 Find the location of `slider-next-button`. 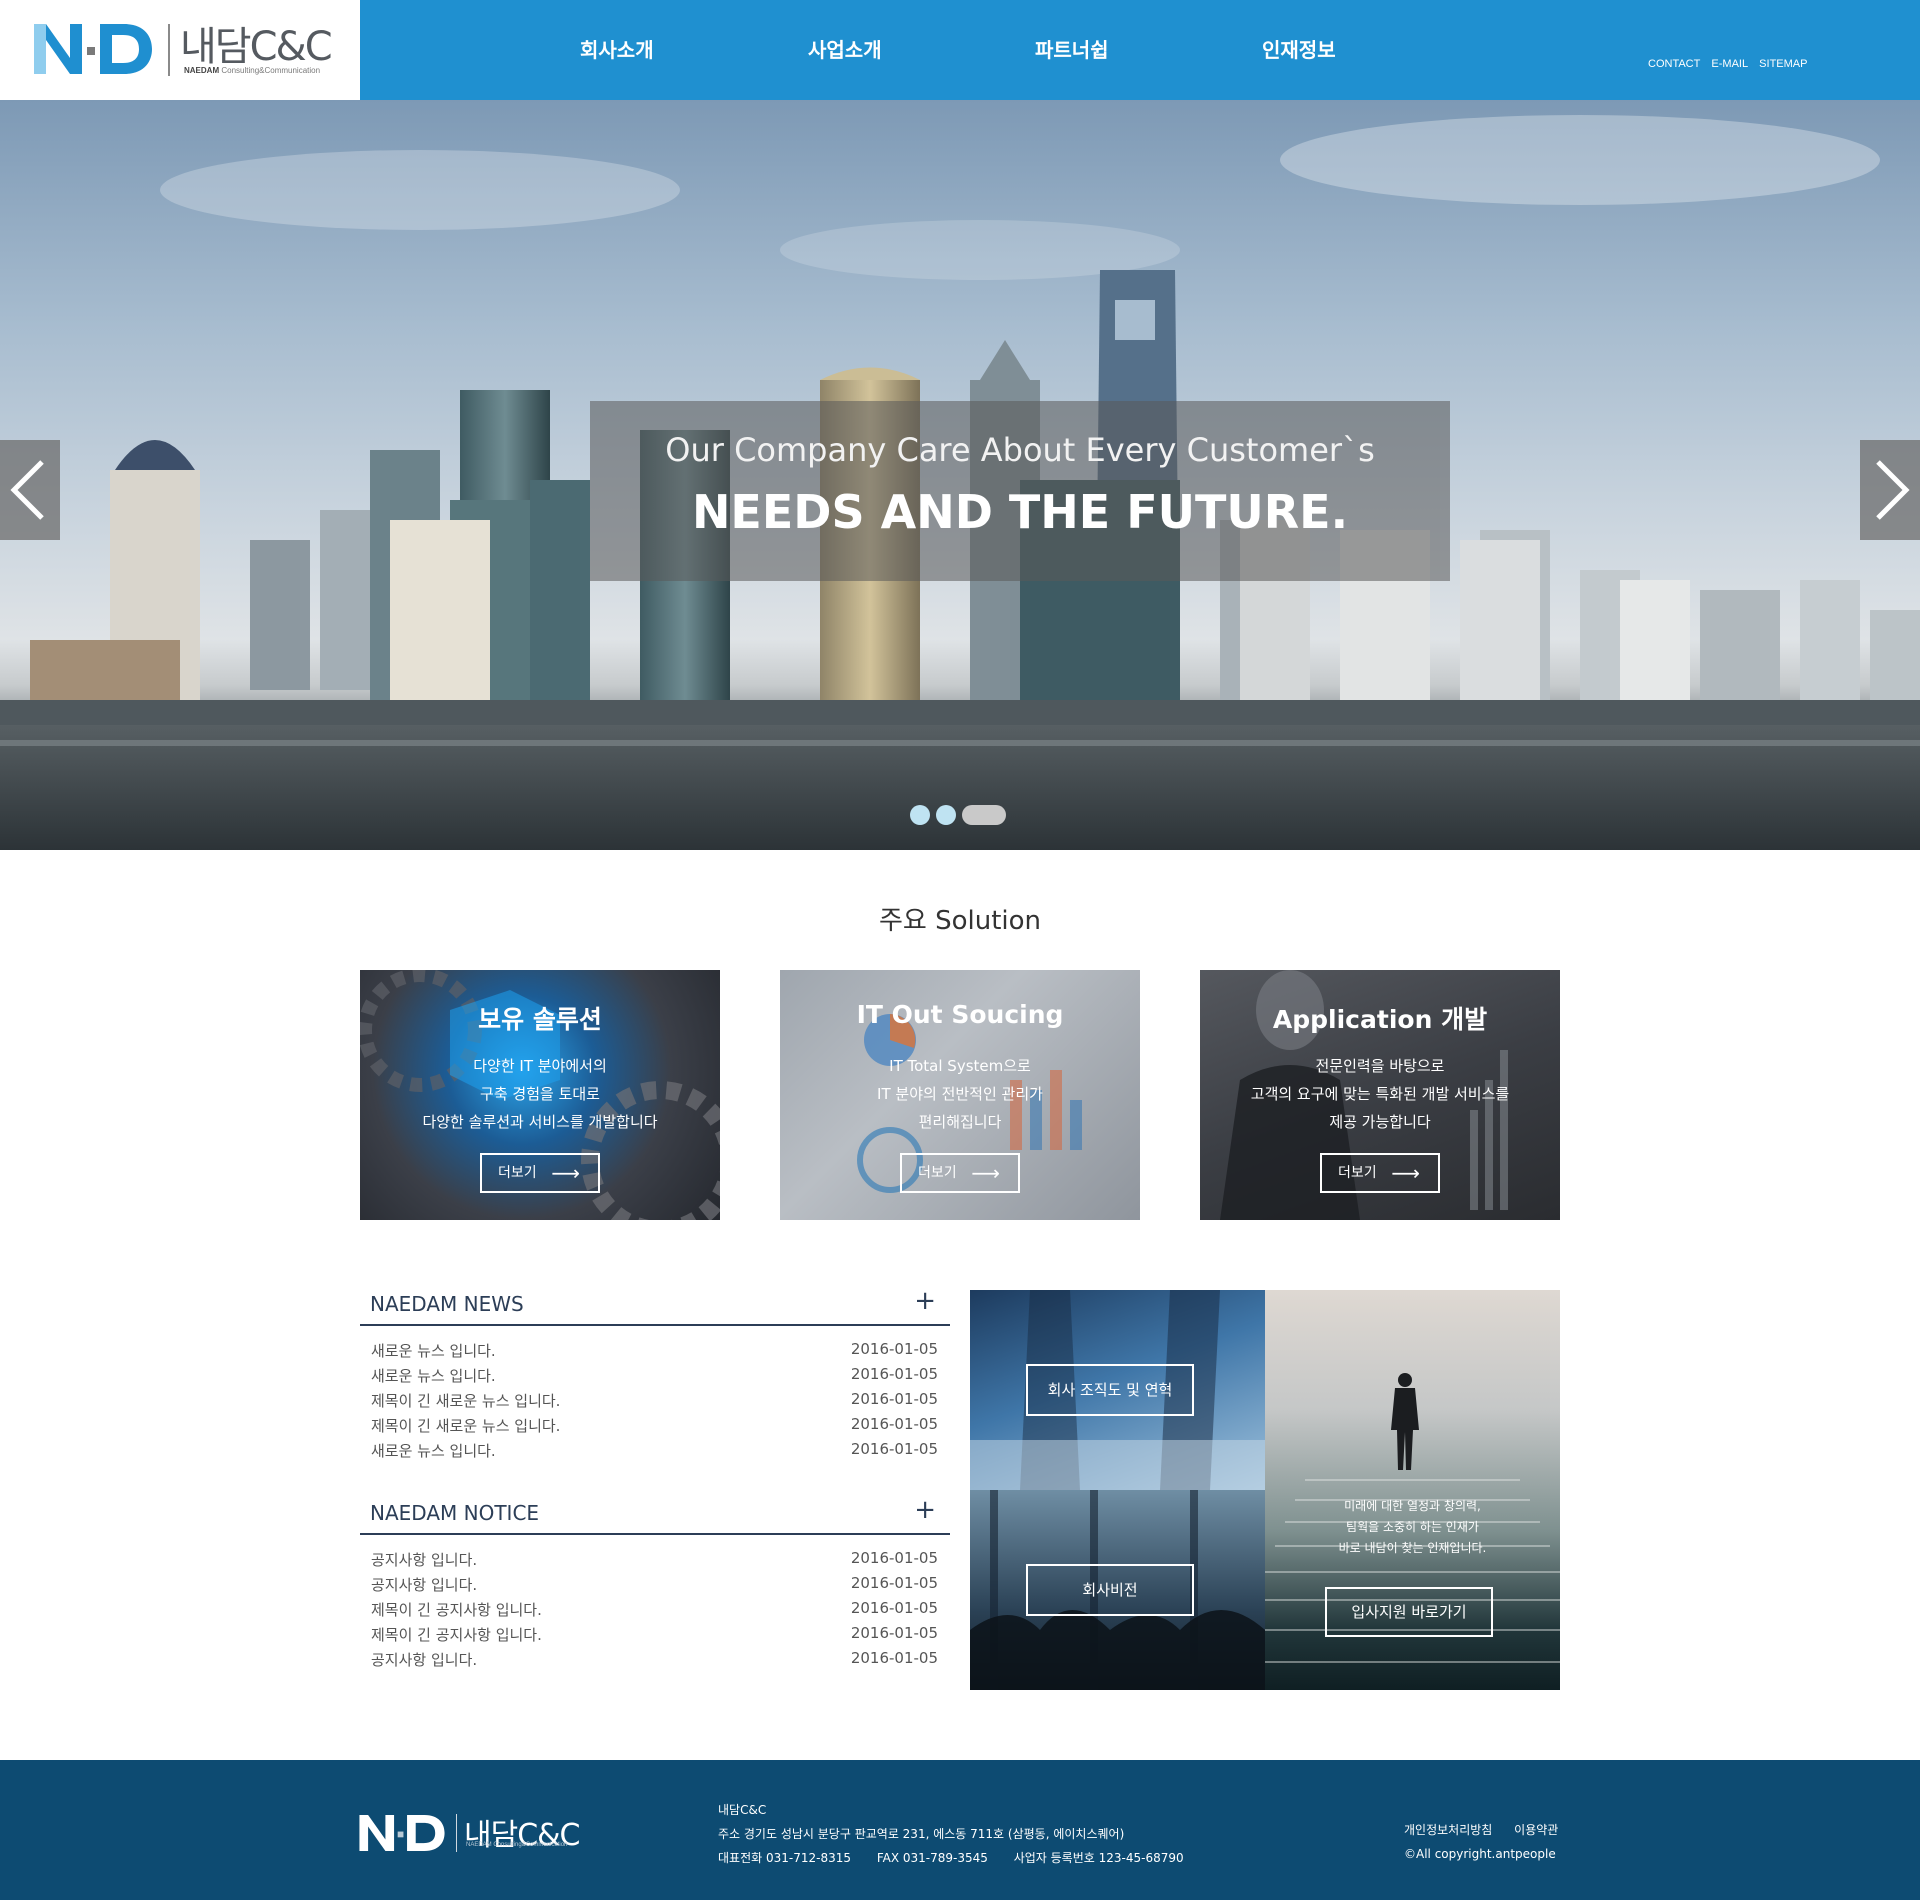

slider-next-button is located at coordinates (1890, 490).